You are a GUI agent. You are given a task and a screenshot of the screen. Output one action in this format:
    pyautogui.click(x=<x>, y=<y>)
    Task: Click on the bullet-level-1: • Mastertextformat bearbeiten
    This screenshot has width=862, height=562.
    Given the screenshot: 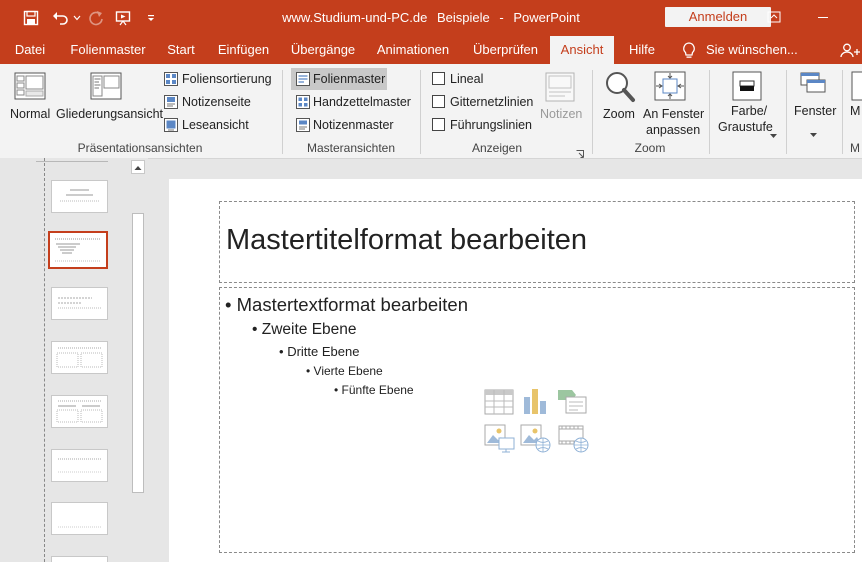 What is the action you would take?
    pyautogui.click(x=346, y=305)
    